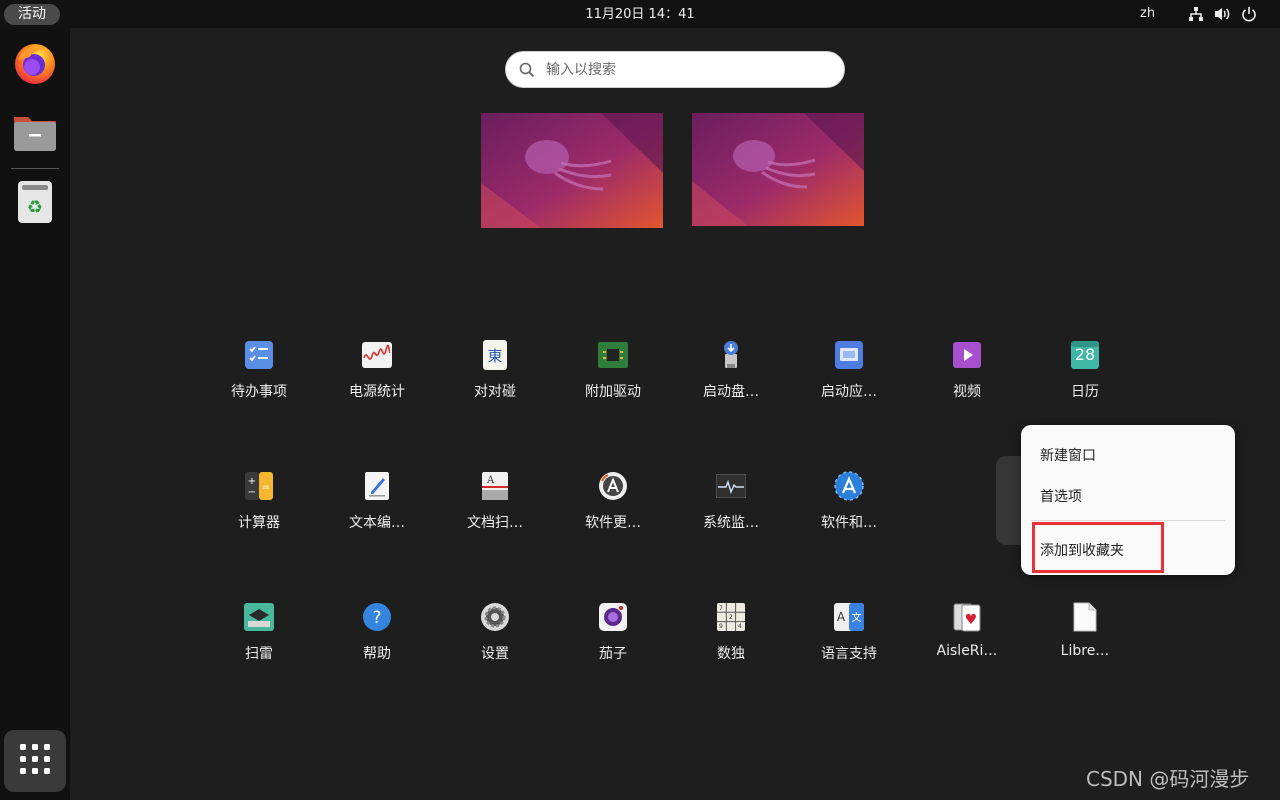  What do you see at coordinates (731, 486) in the screenshot?
I see `system-monitor-icon` at bounding box center [731, 486].